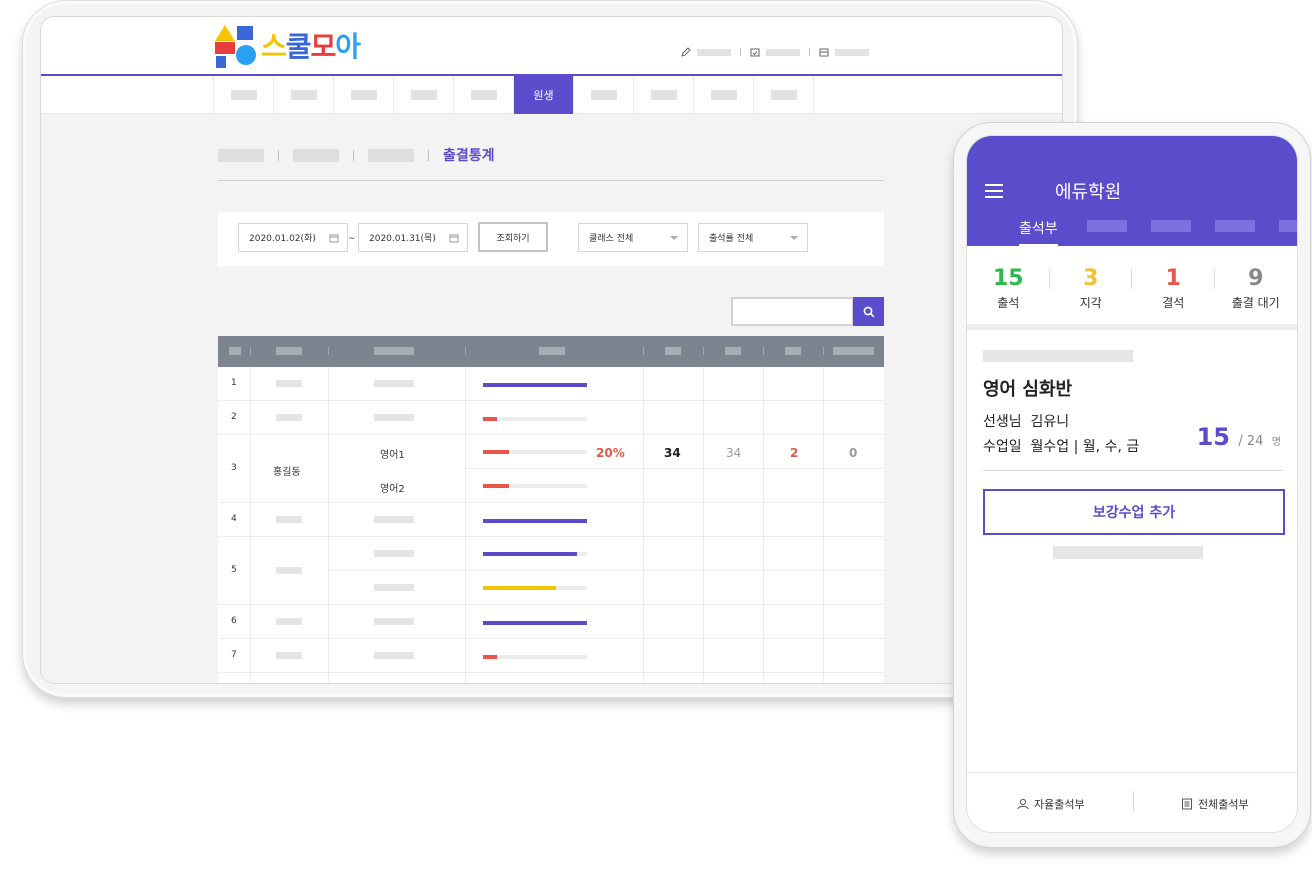 The height and width of the screenshot is (871, 1312). Describe the element at coordinates (544, 95) in the screenshot. I see `nav-item-students: 원생` at that location.